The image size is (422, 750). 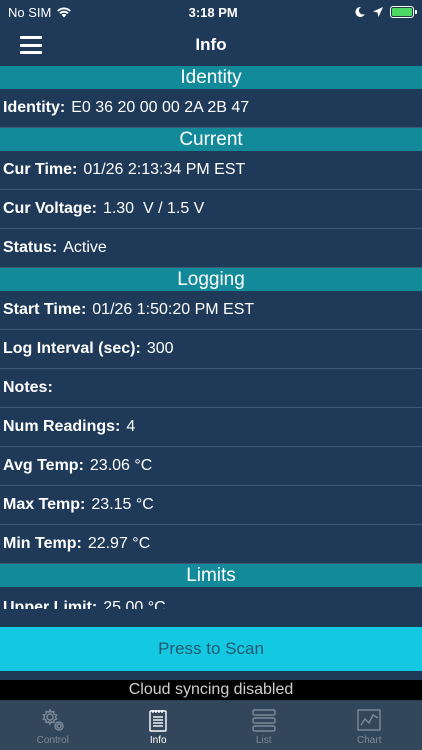 I want to click on battery-icon, so click(x=403, y=12).